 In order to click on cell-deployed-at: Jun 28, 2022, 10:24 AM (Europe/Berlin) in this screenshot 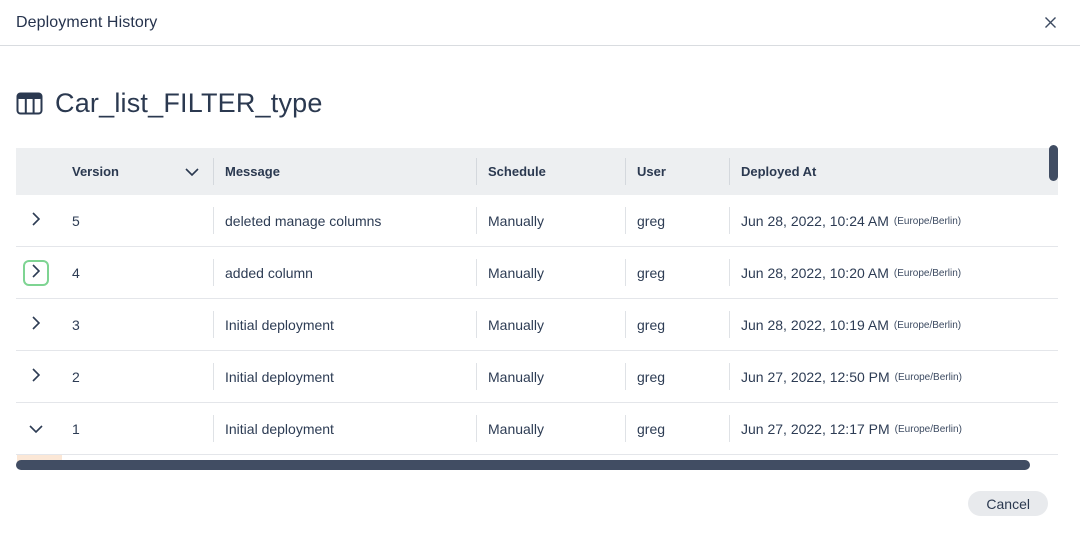, I will do `click(893, 220)`.